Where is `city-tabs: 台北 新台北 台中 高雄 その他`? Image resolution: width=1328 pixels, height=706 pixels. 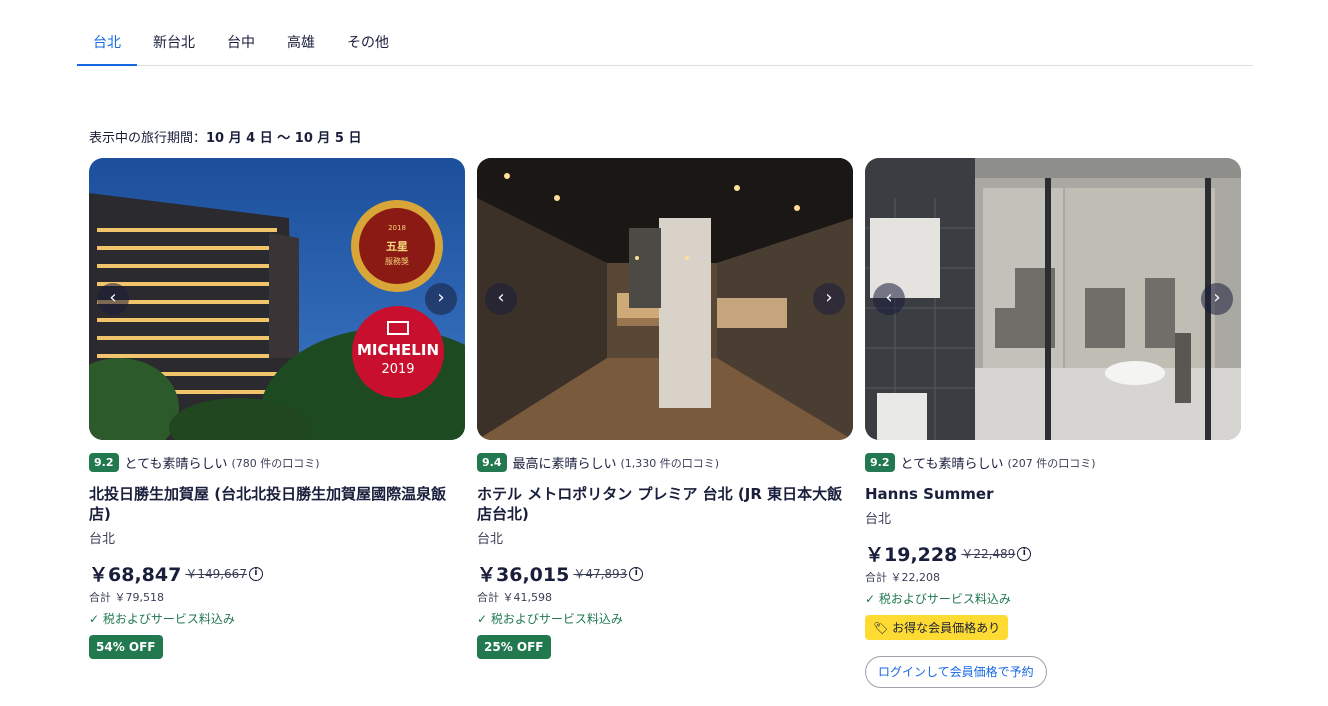 city-tabs: 台北 新台北 台中 高雄 その他 is located at coordinates (665, 44).